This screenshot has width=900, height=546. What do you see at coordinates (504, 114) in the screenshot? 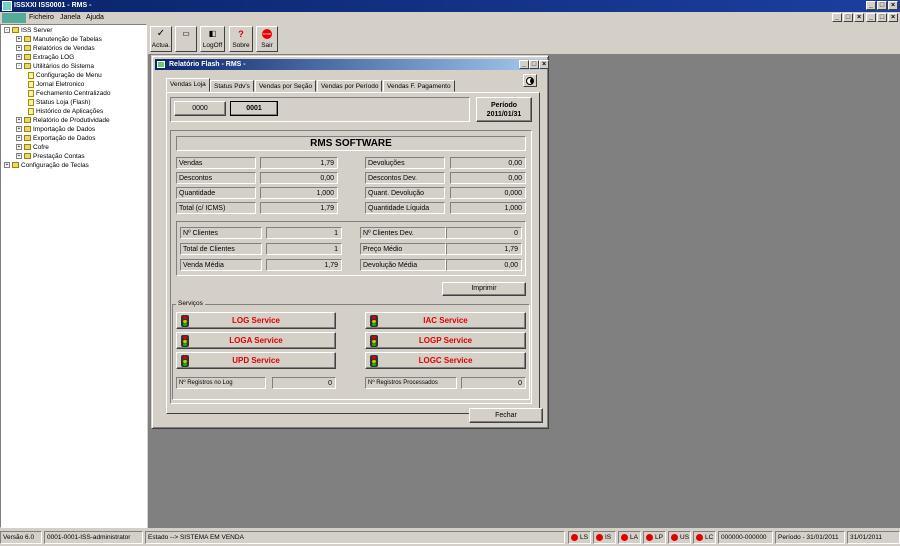
I see `period-value: 2011/01/31` at bounding box center [504, 114].